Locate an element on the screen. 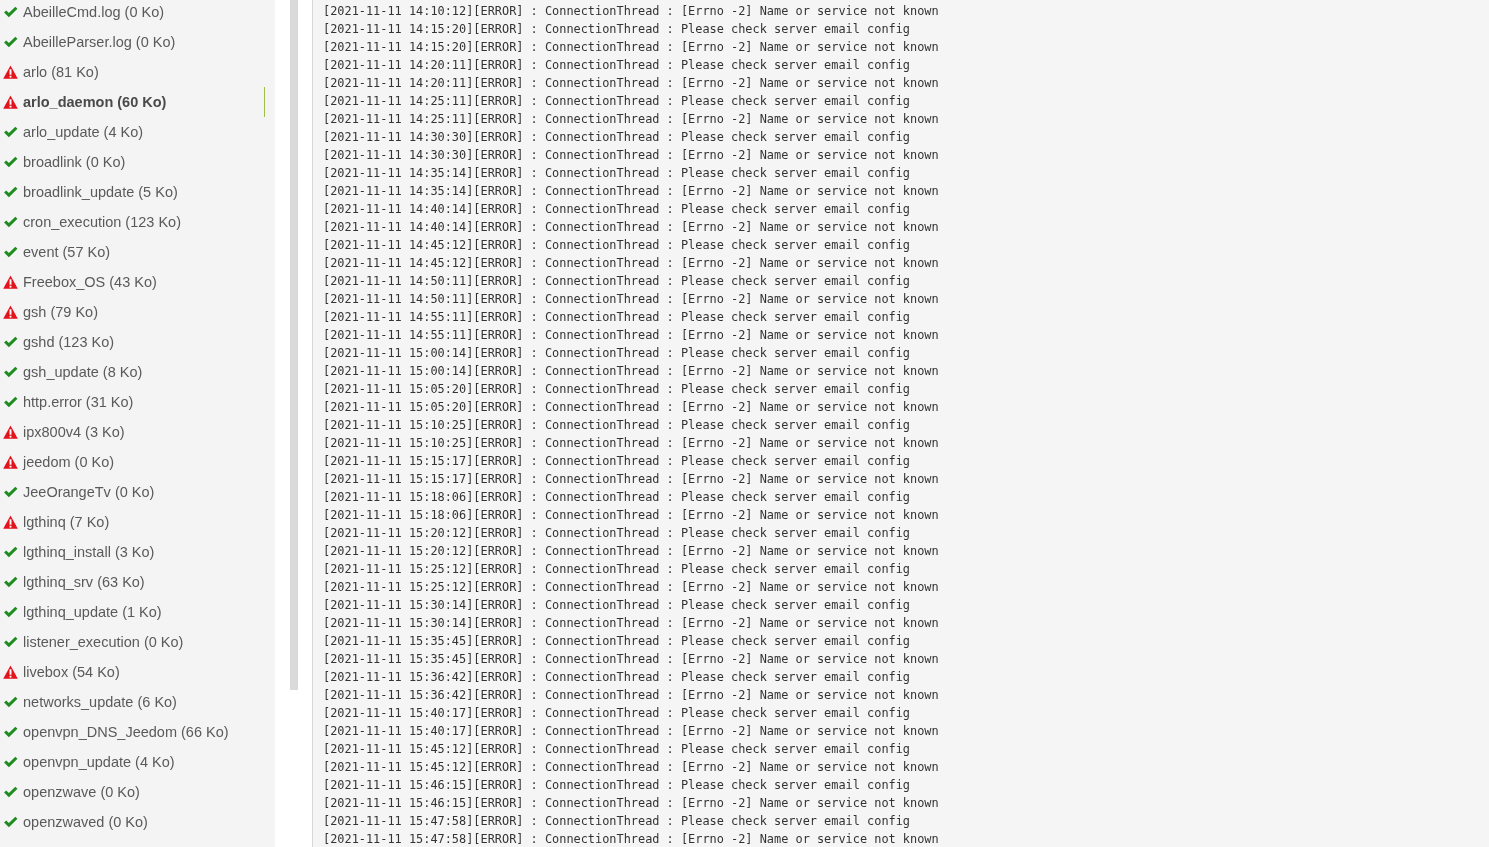 The image size is (1489, 847). log-file-item: arlo_update (4 Ko) is located at coordinates (134, 132).